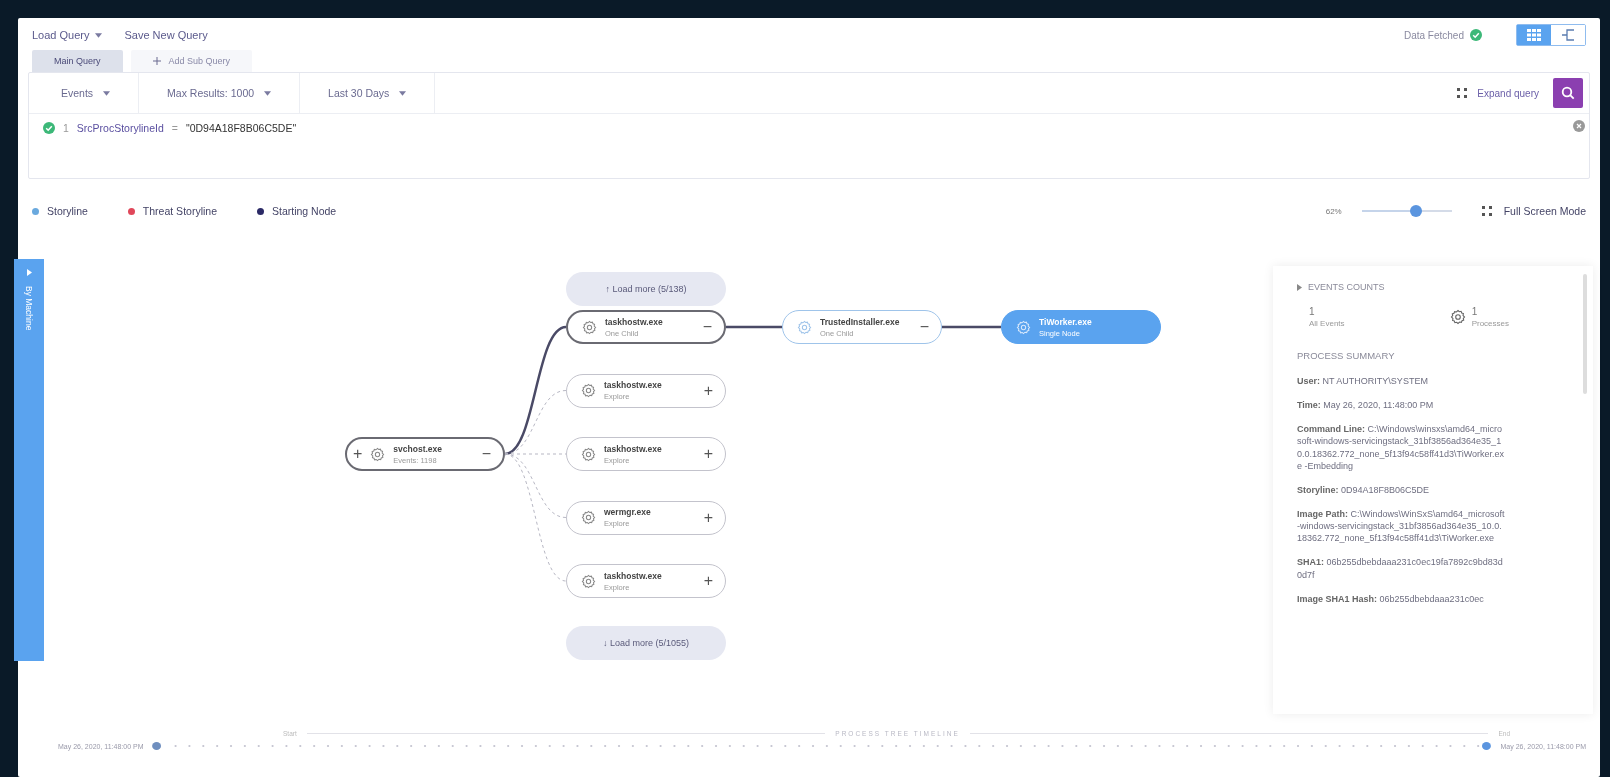  What do you see at coordinates (1568, 35) in the screenshot?
I see `tree-icon` at bounding box center [1568, 35].